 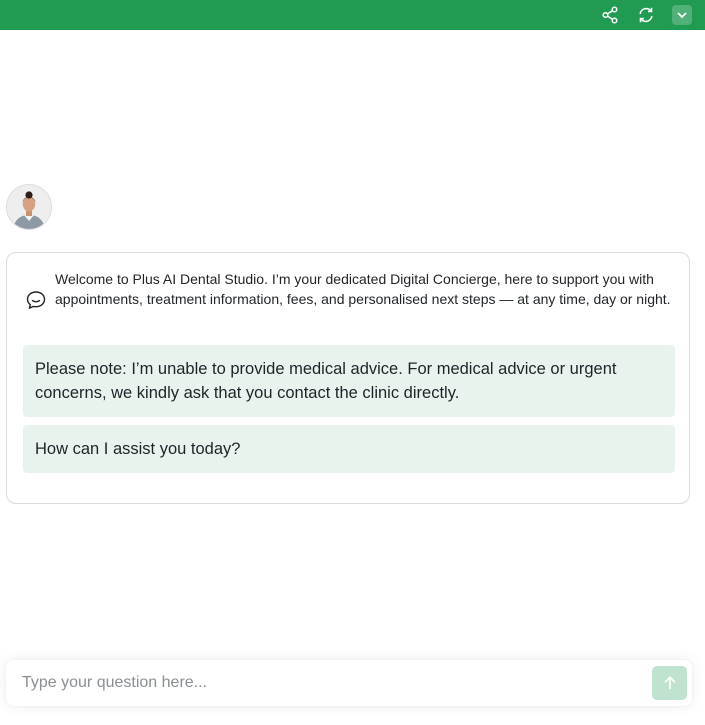 I want to click on share-icon, so click(x=610, y=15).